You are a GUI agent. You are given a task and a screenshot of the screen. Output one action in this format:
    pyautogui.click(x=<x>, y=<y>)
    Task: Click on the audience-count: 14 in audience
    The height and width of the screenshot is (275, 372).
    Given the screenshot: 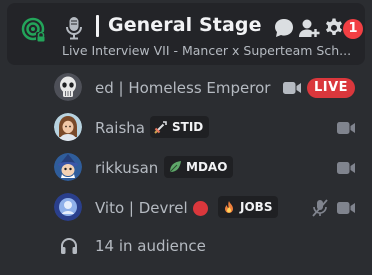 What is the action you would take?
    pyautogui.click(x=150, y=246)
    